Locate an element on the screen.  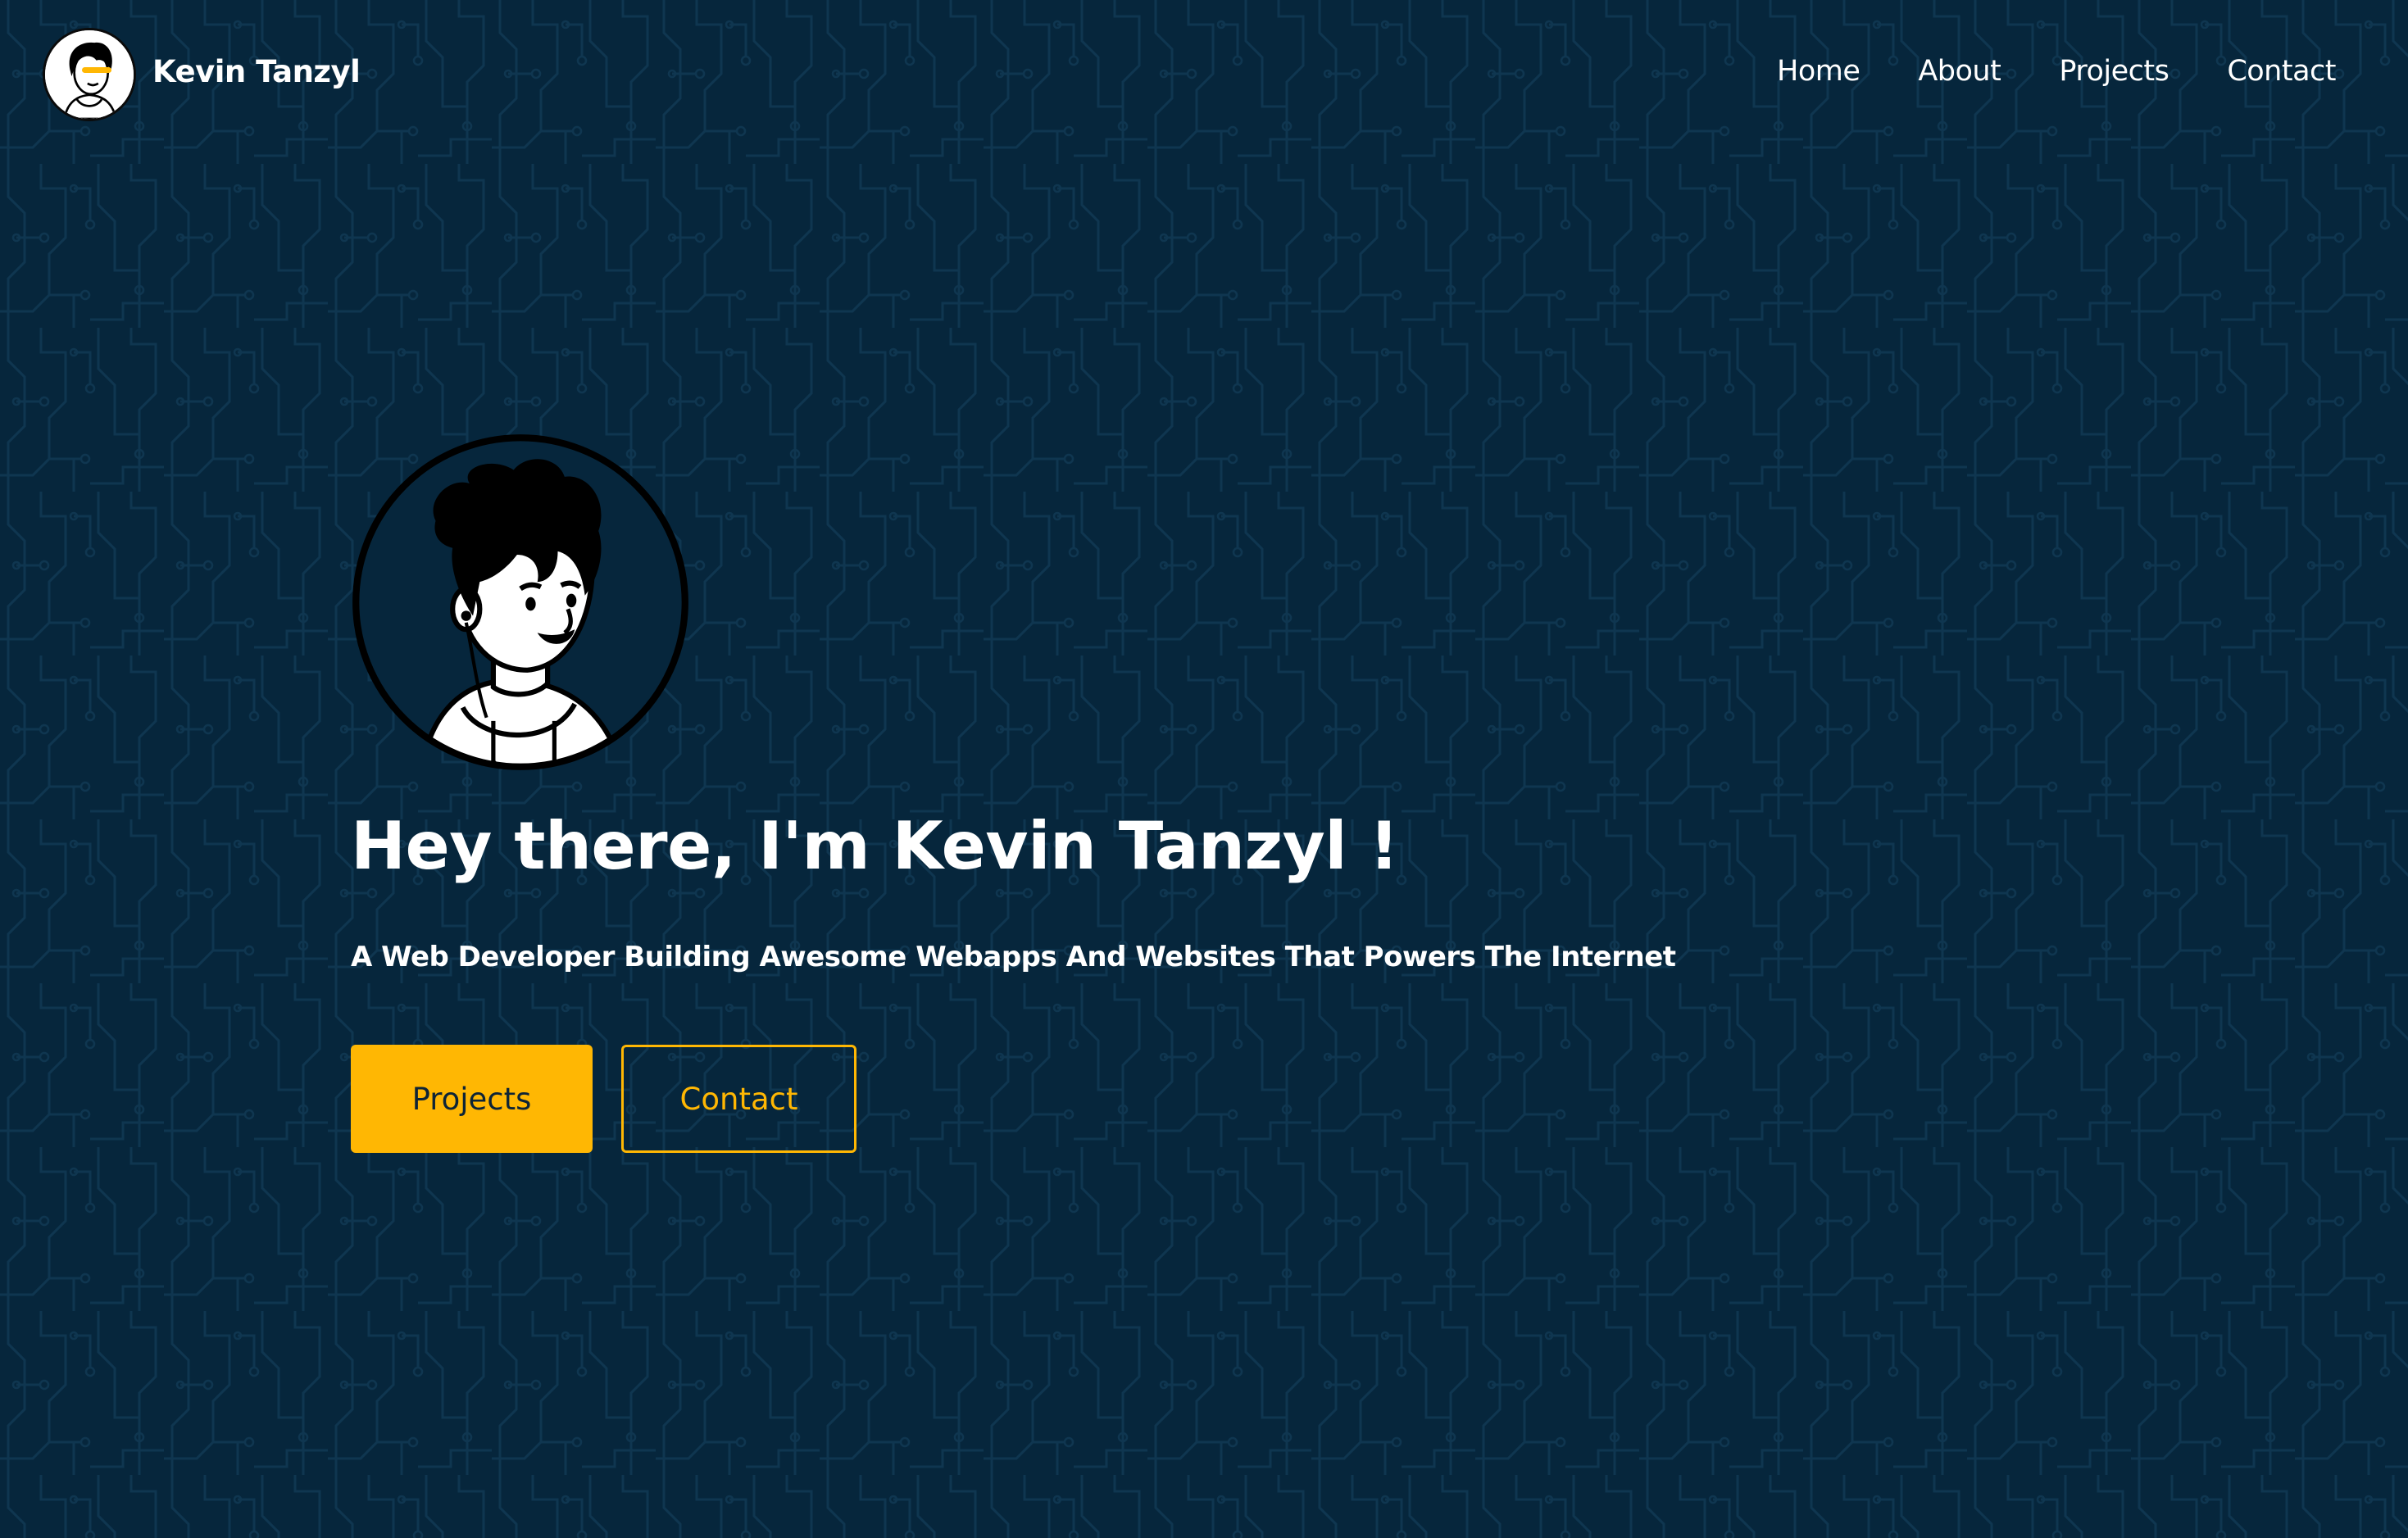
nav-link-contact: Contact is located at coordinates (2281, 71).